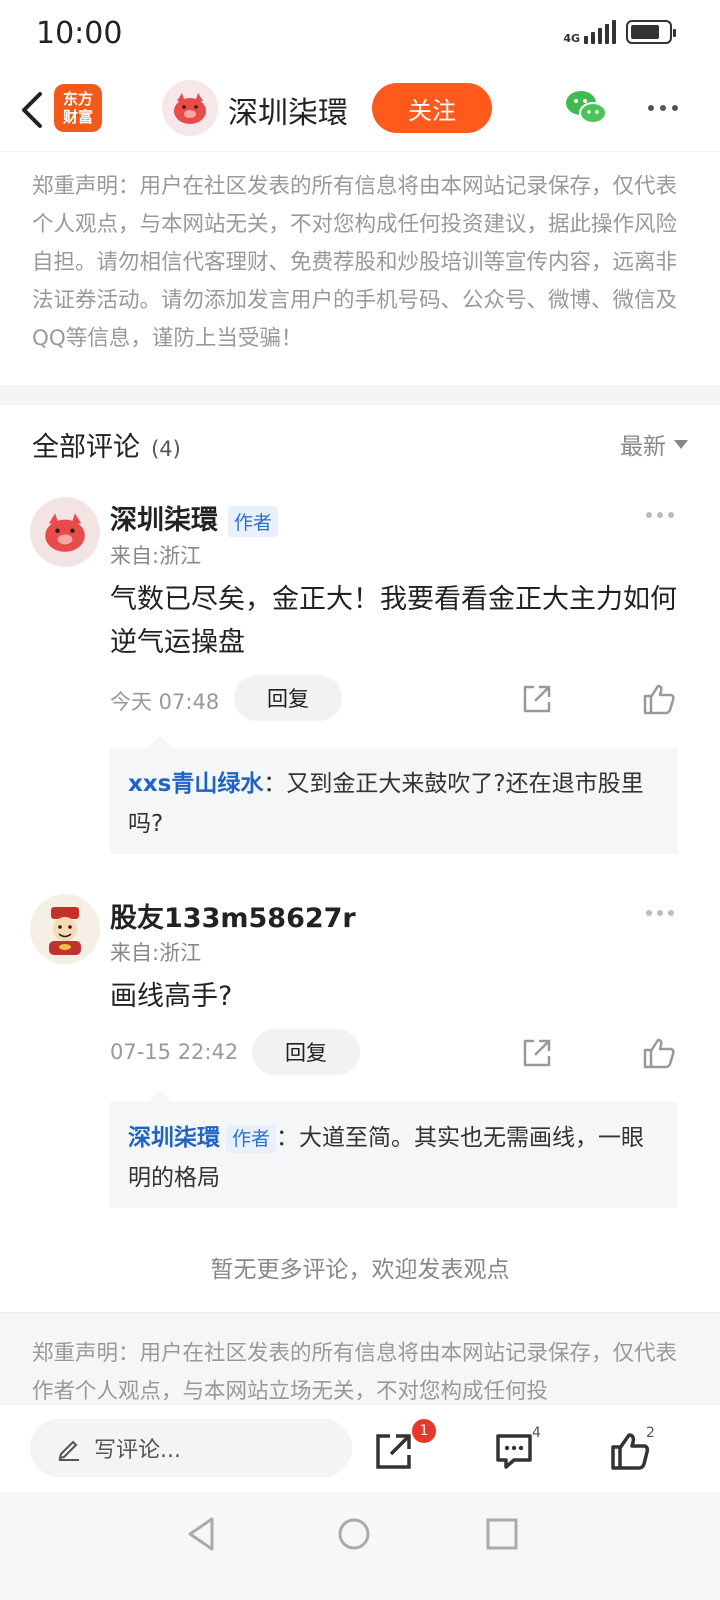 Image resolution: width=720 pixels, height=1600 pixels. I want to click on battery-icon, so click(651, 32).